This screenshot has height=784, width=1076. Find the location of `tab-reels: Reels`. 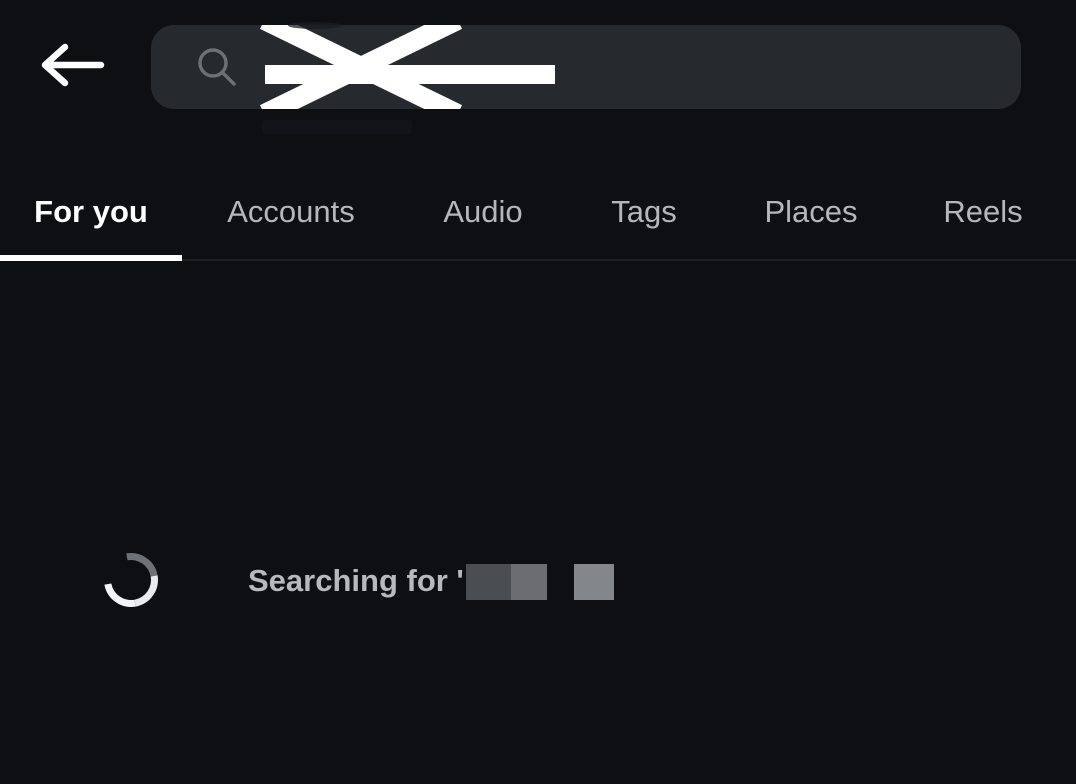

tab-reels: Reels is located at coordinates (983, 212).